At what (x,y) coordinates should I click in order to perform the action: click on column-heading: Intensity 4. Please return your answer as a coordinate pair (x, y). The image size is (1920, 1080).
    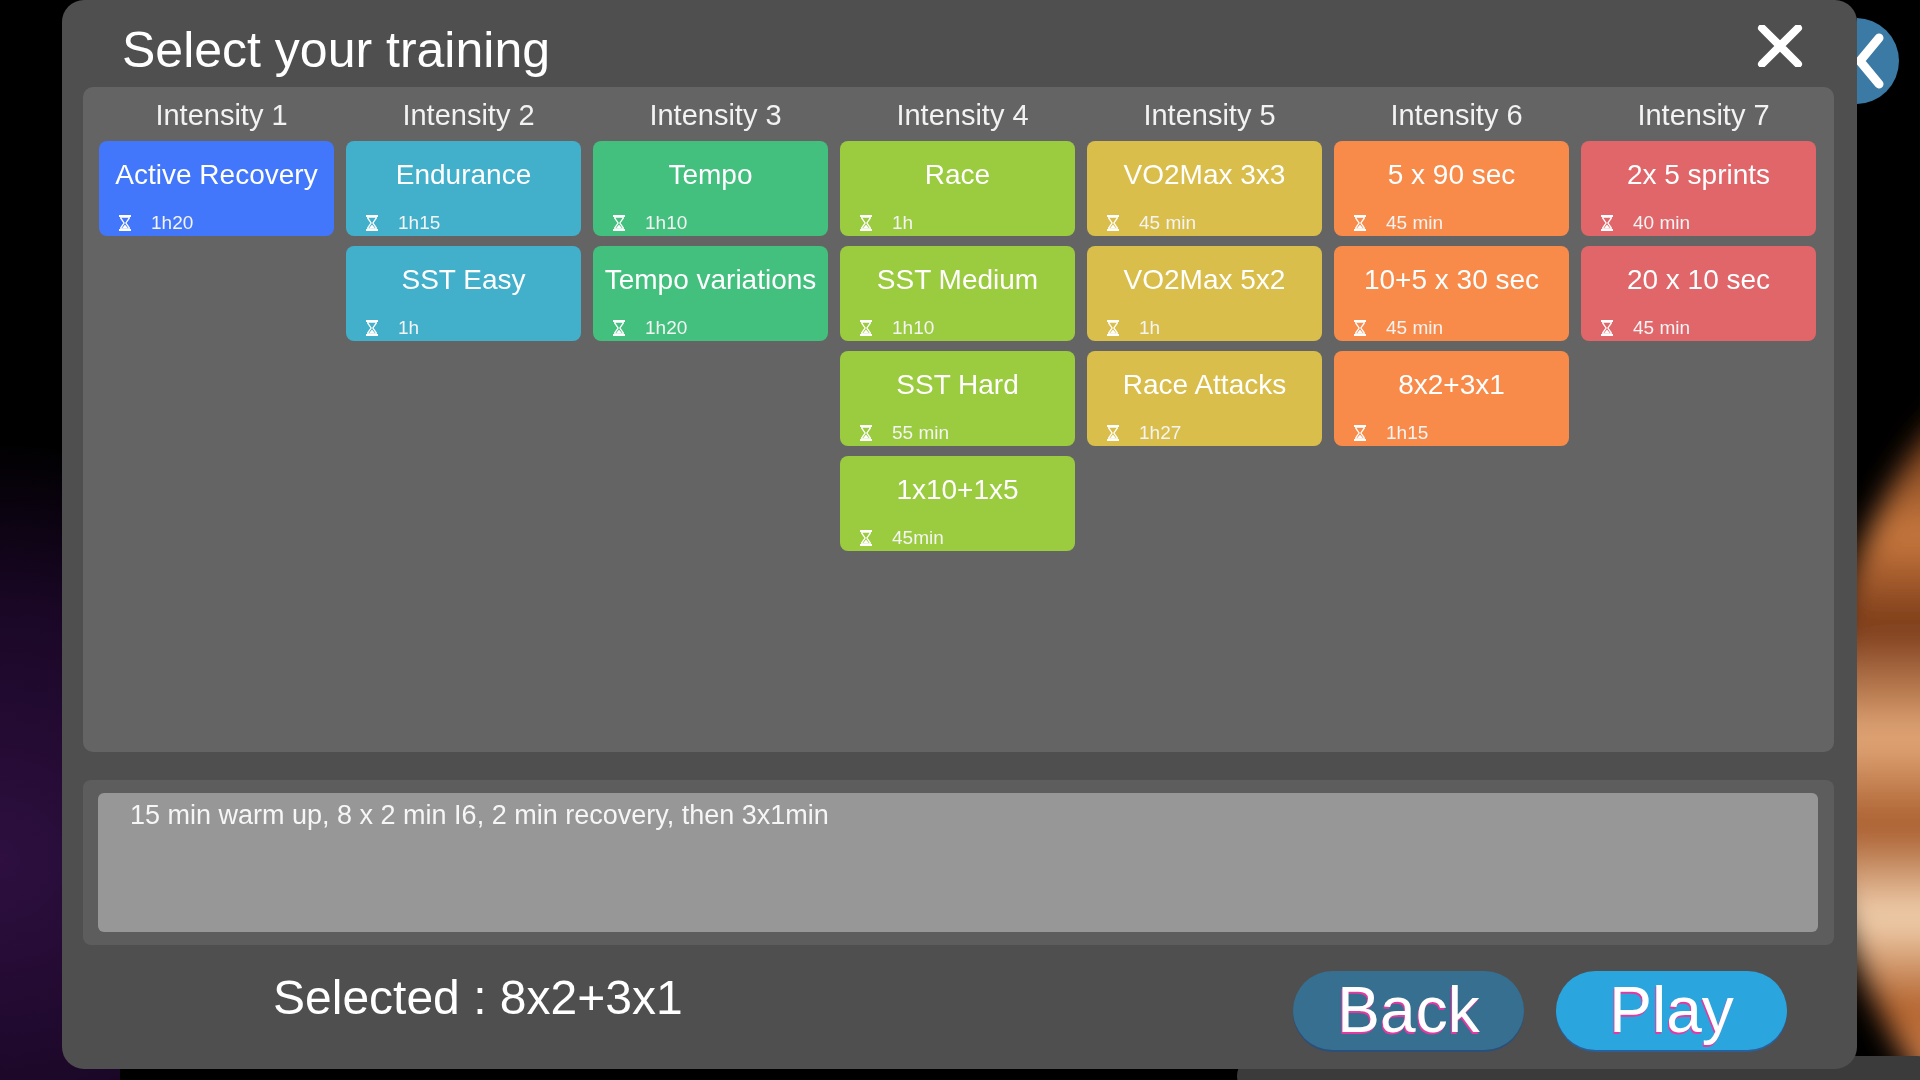
    Looking at the image, I should click on (962, 115).